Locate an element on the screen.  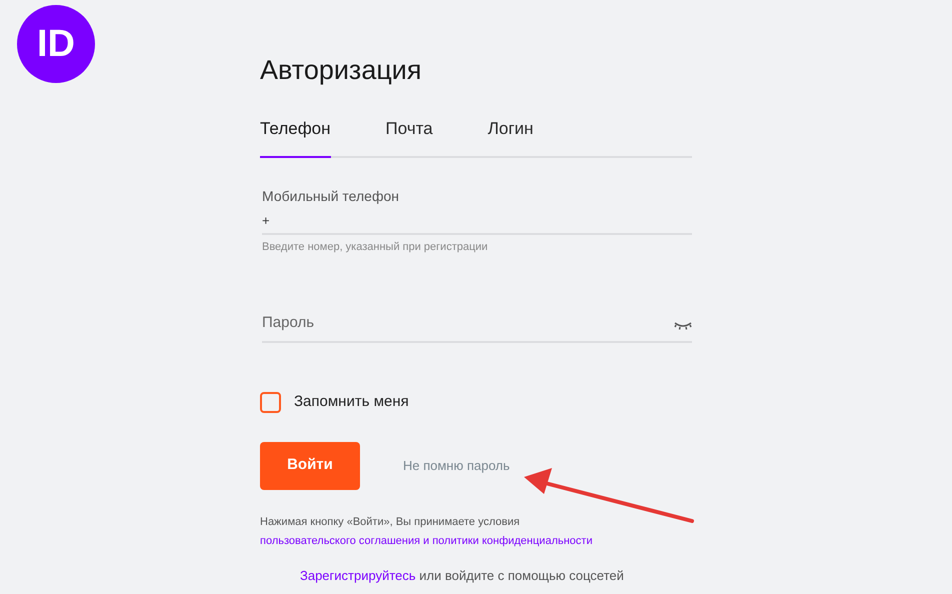
password-field: Пароль is located at coordinates (477, 325).